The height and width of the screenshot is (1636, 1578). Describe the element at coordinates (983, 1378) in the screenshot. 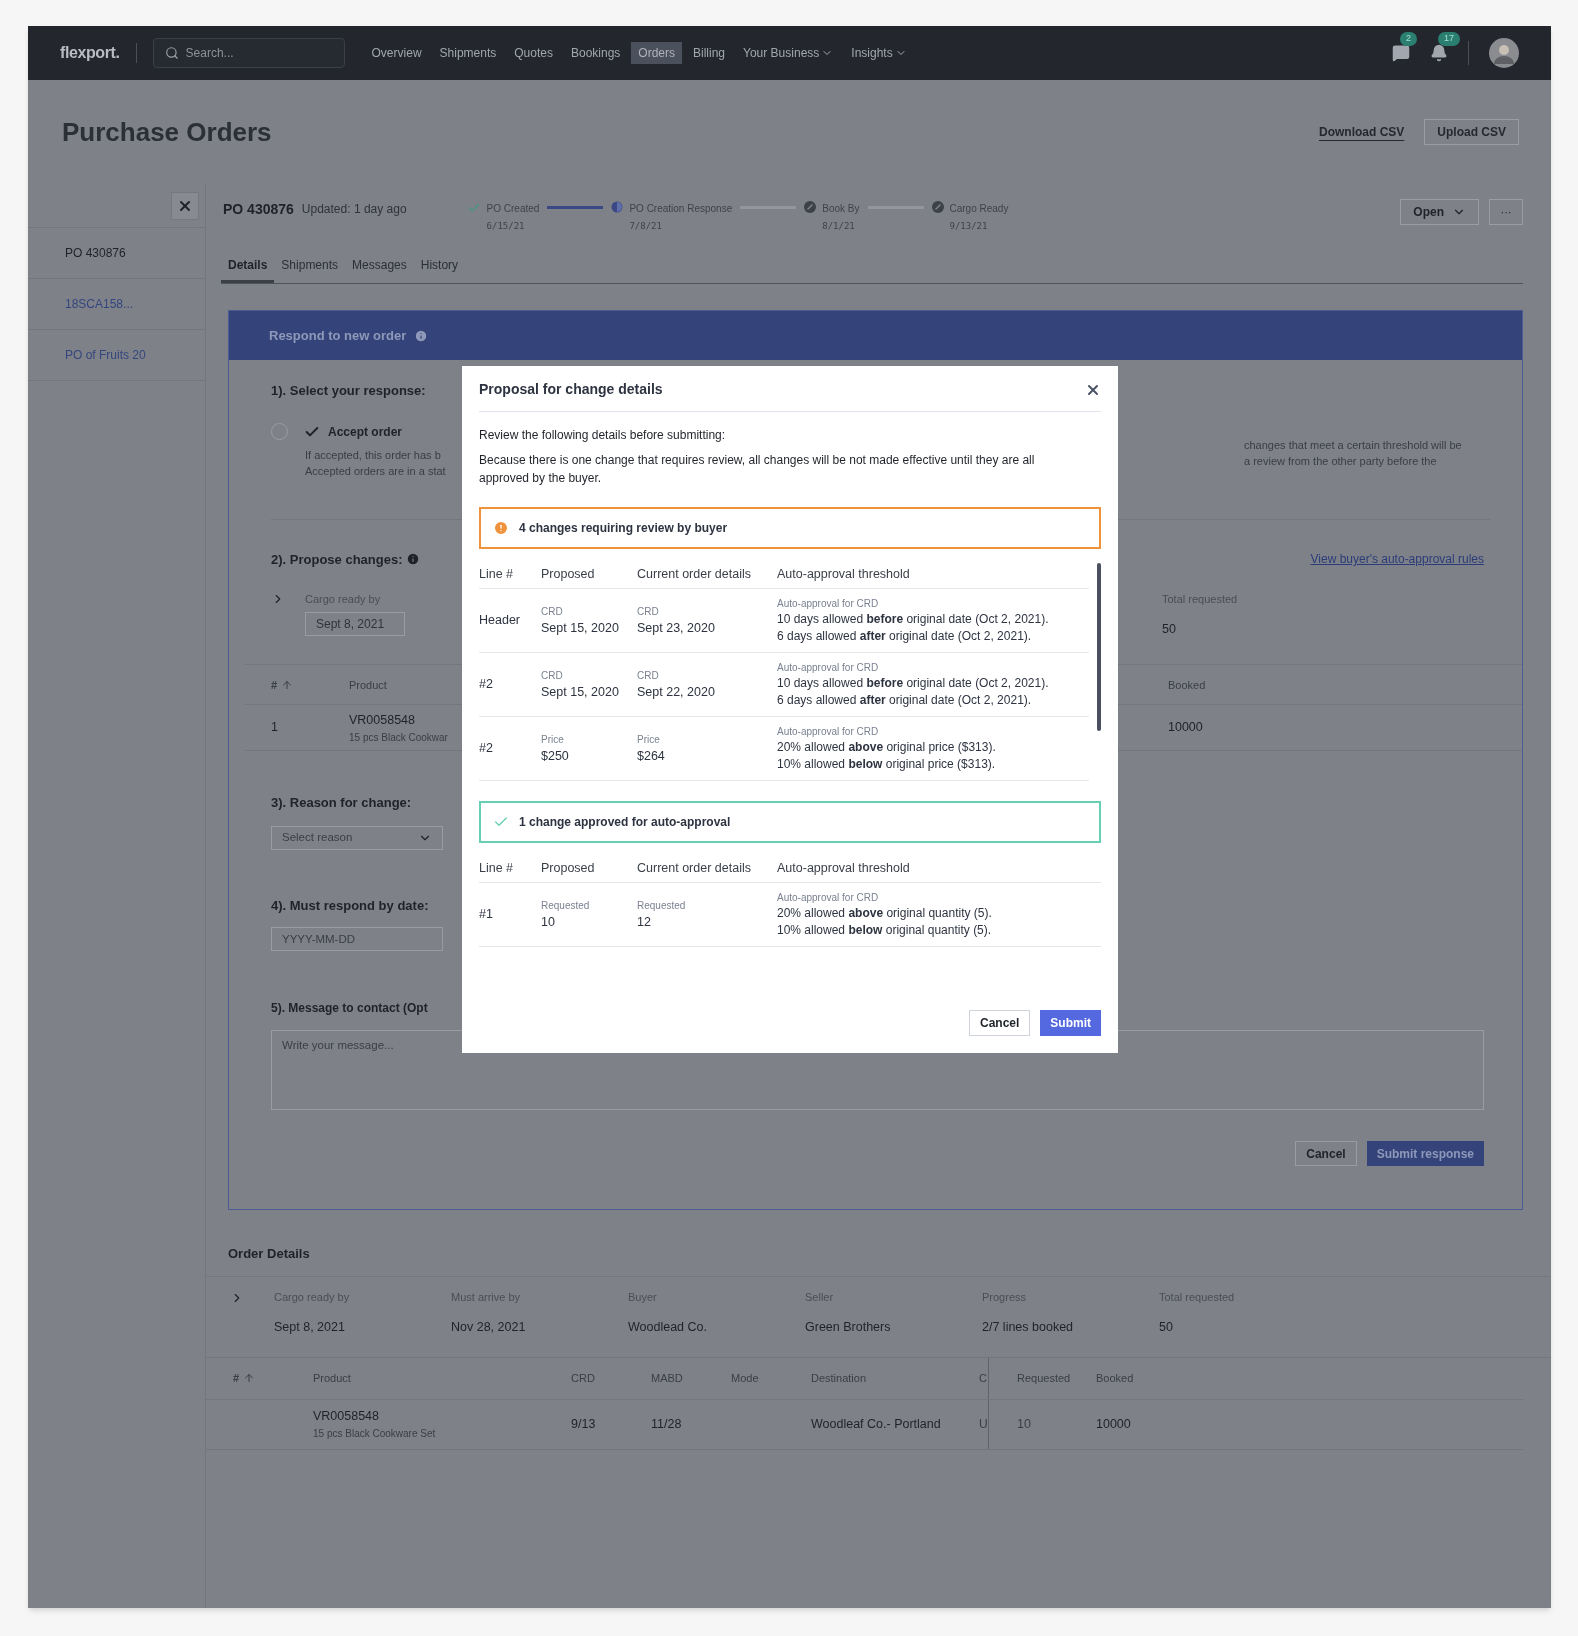

I see `column-header: C` at that location.